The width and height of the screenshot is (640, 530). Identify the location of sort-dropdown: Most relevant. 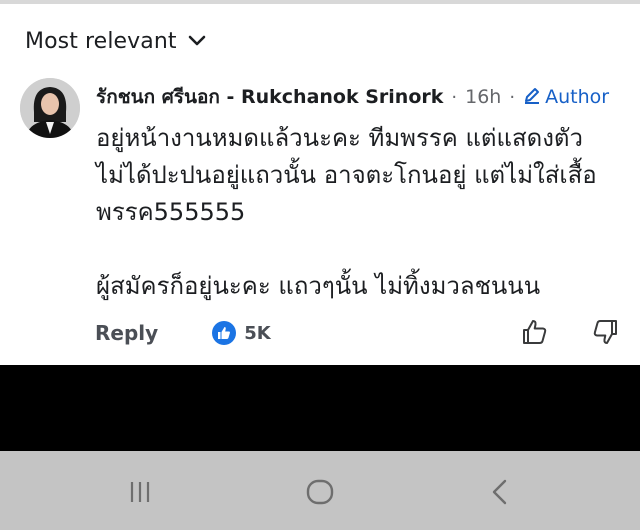
(116, 41).